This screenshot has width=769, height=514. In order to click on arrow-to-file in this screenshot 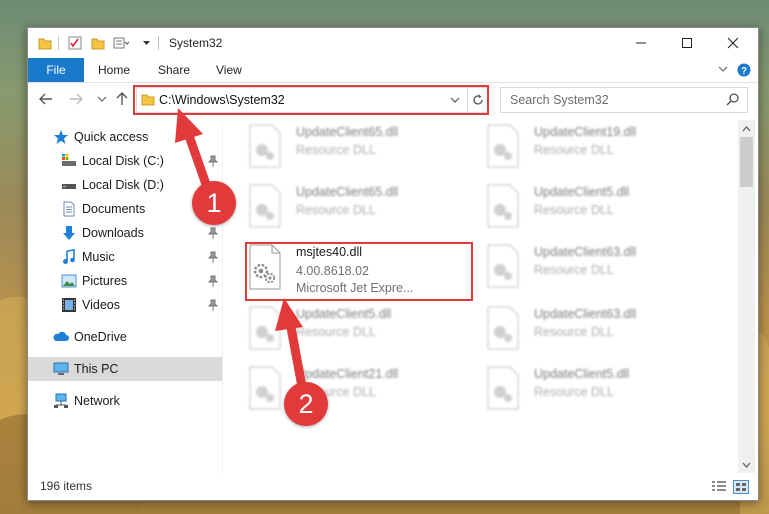, I will do `click(291, 347)`.